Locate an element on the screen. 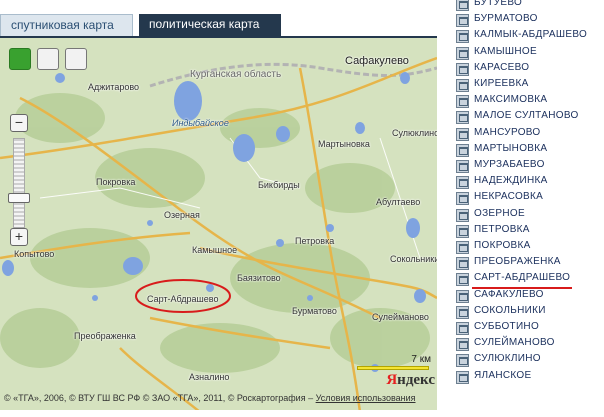 The height and width of the screenshot is (417, 604). list-item: СУББОТИНО is located at coordinates (528, 328).